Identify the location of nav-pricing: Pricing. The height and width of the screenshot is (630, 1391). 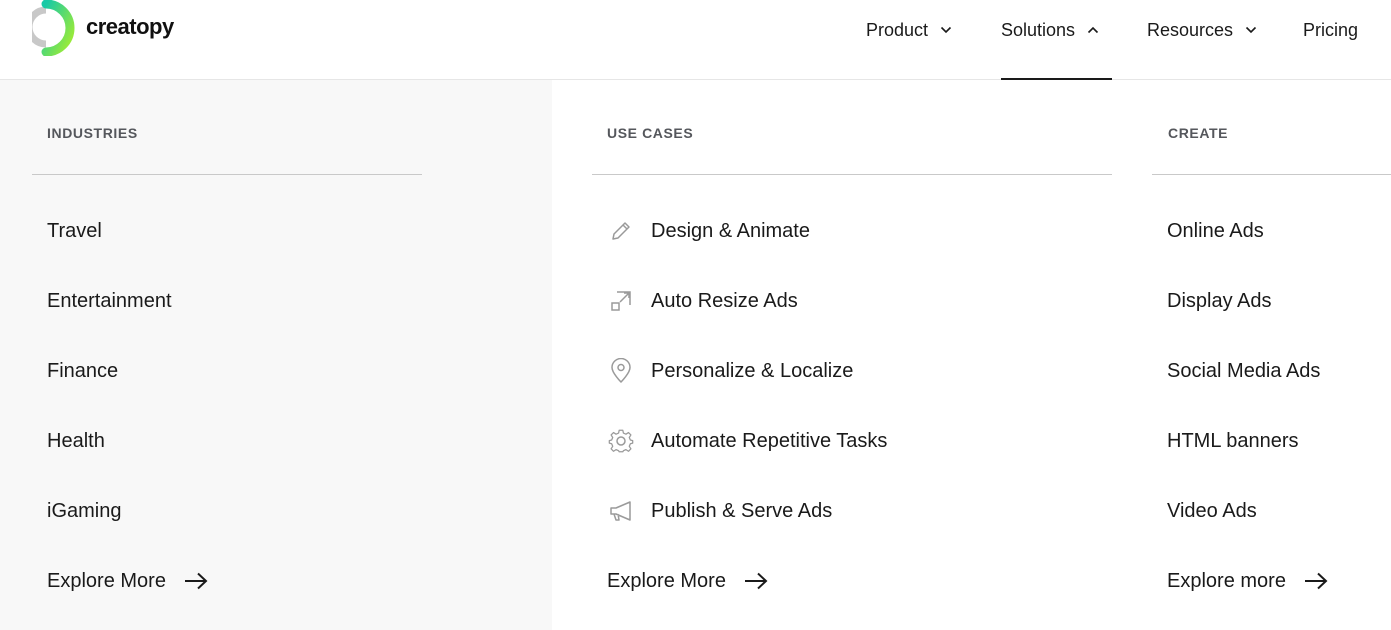
(1330, 30).